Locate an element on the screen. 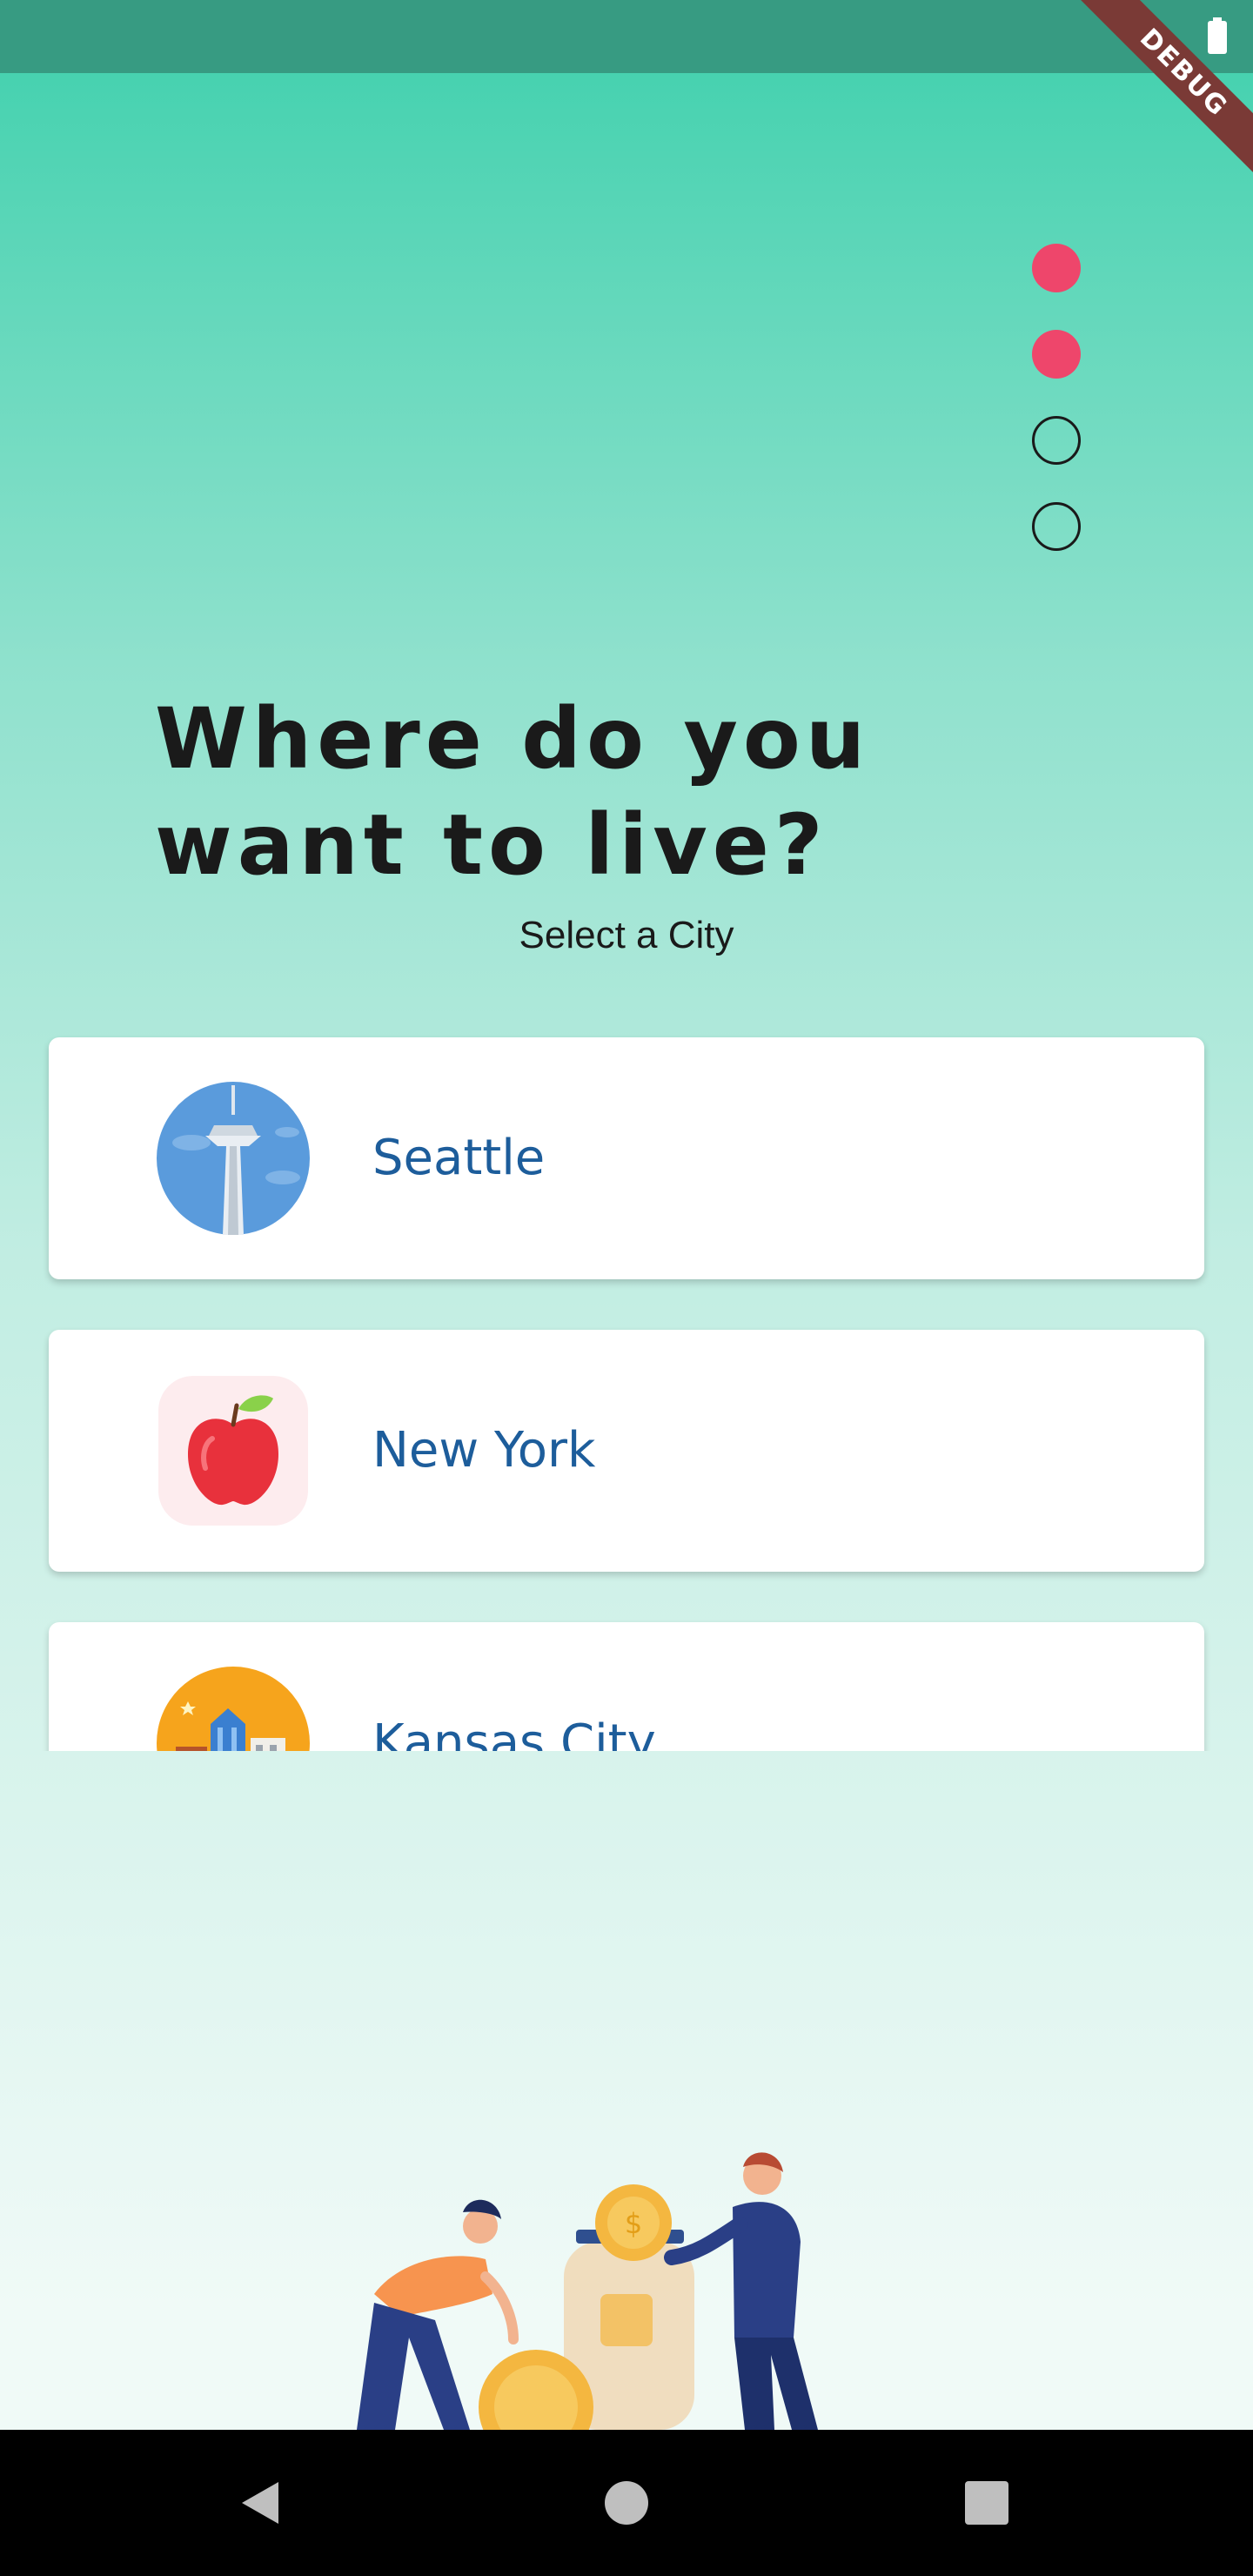 This screenshot has width=1253, height=2576. apple-icon is located at coordinates (233, 1451).